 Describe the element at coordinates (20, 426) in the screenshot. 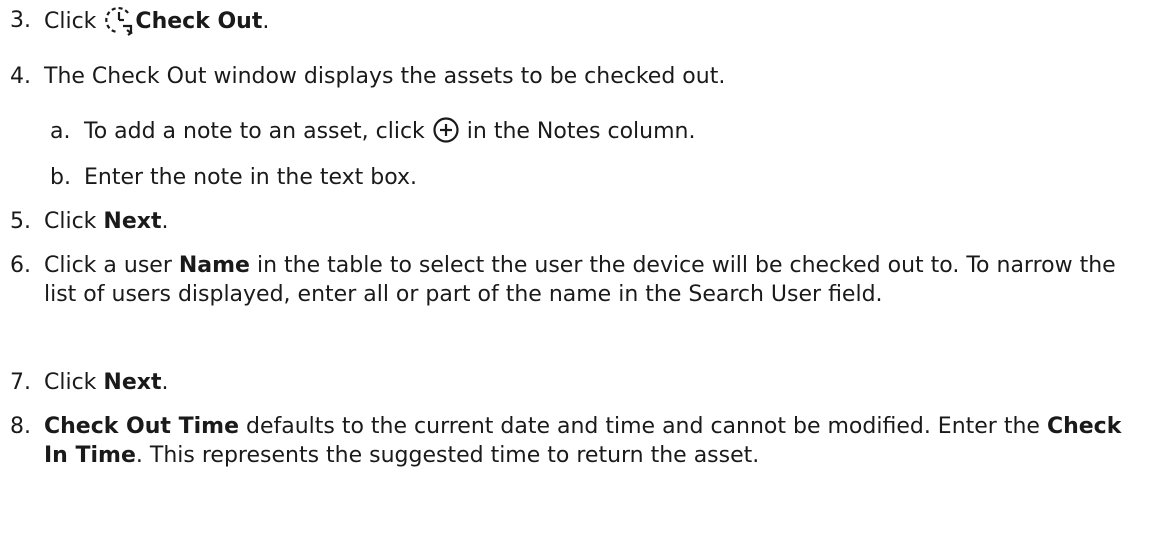

I see `step-number: 8.` at that location.